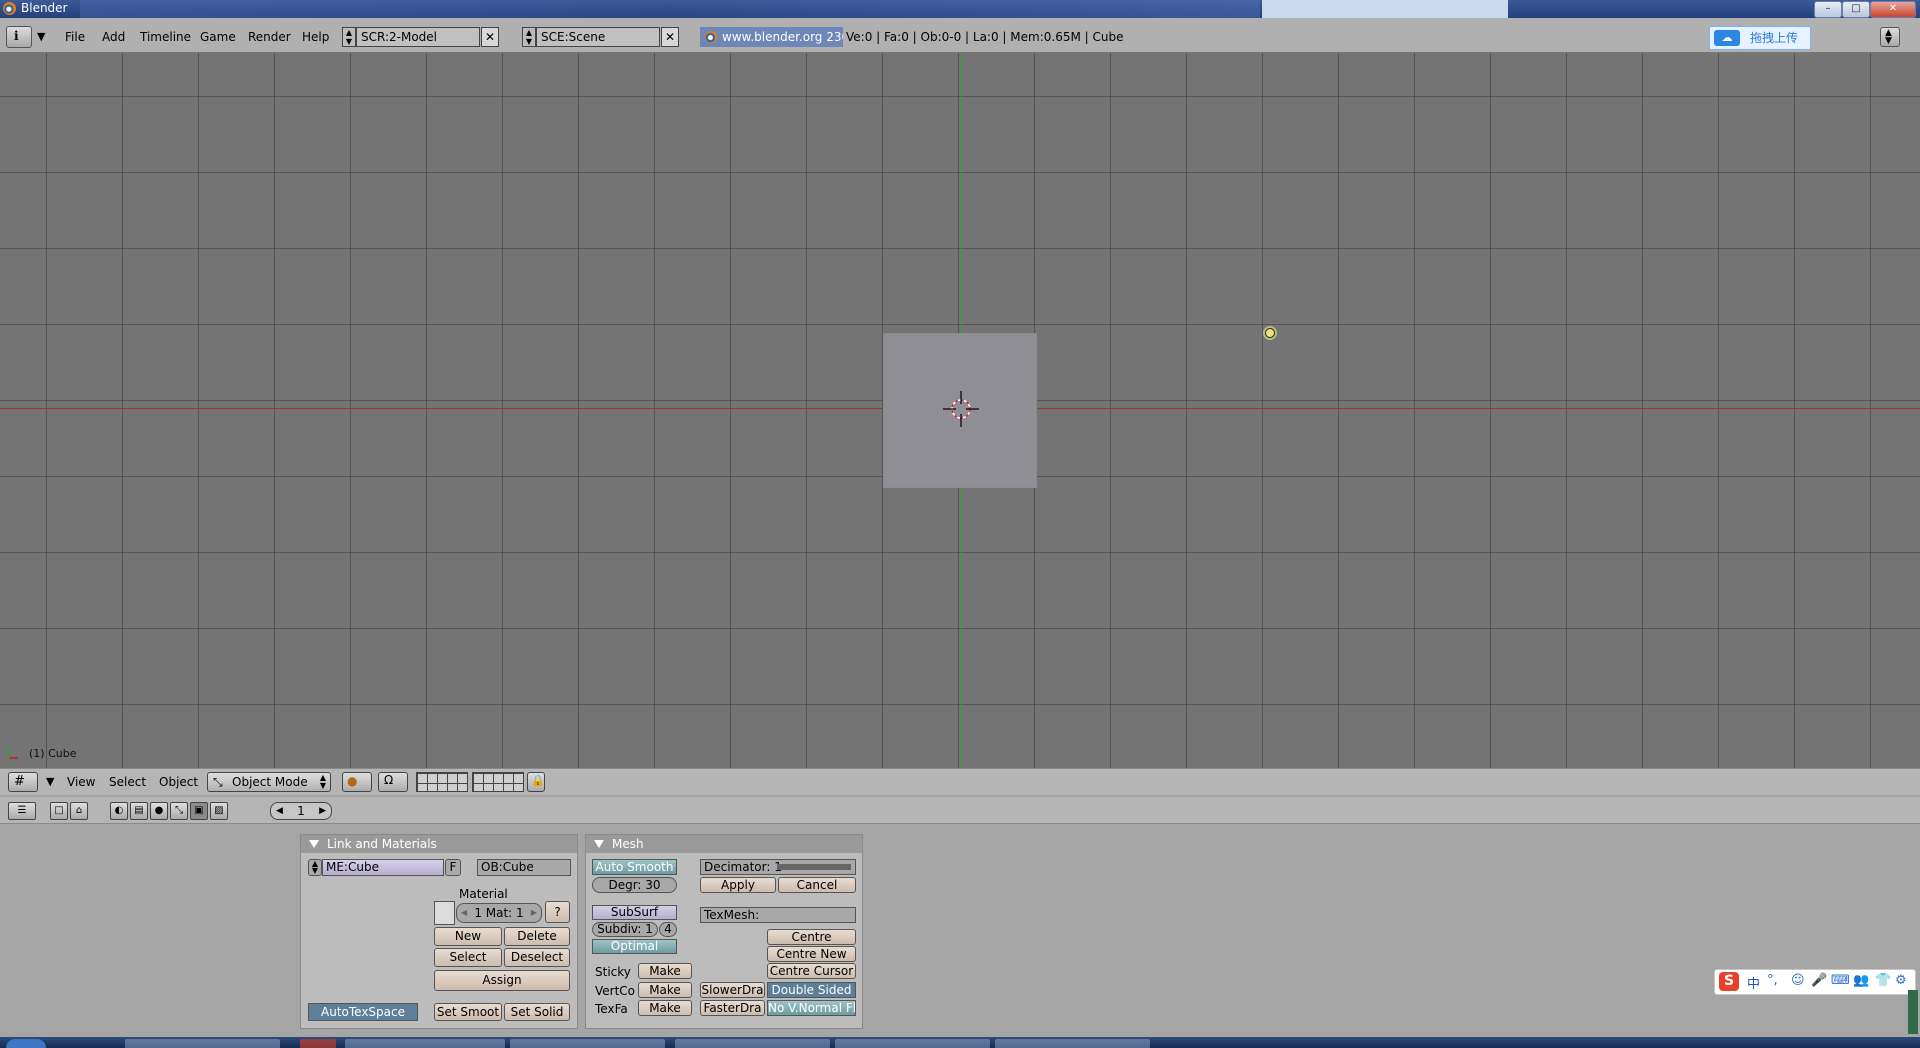 The width and height of the screenshot is (1920, 1048). What do you see at coordinates (159, 811) in the screenshot?
I see `shading-context-button: ●` at bounding box center [159, 811].